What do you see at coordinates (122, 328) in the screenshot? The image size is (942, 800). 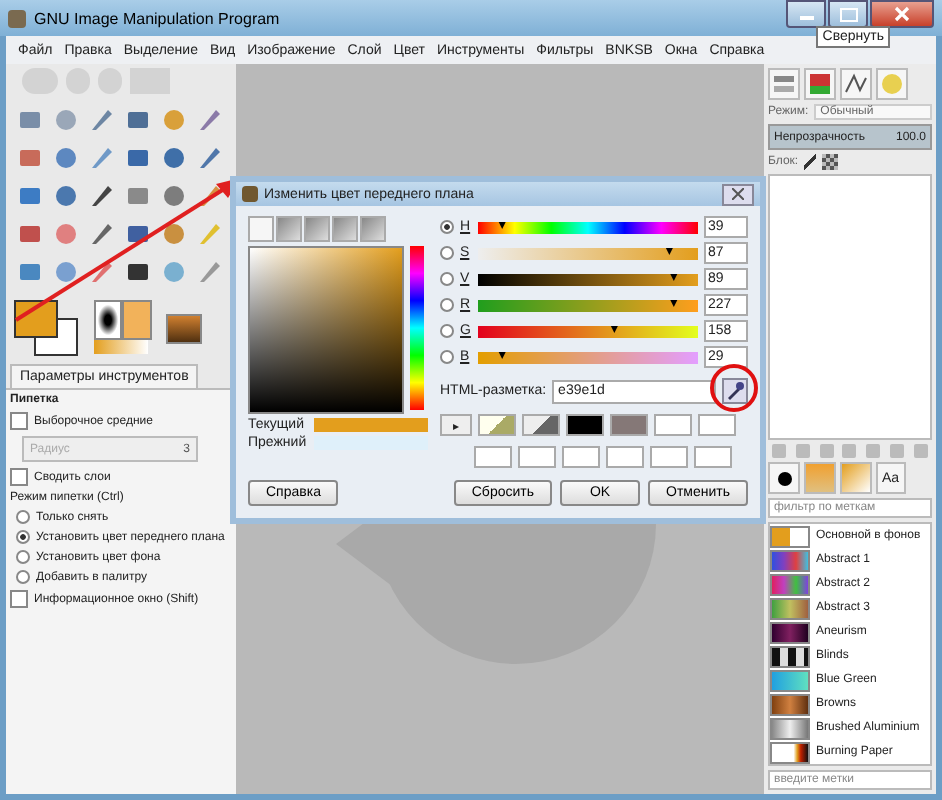 I see `brush-preview` at bounding box center [122, 328].